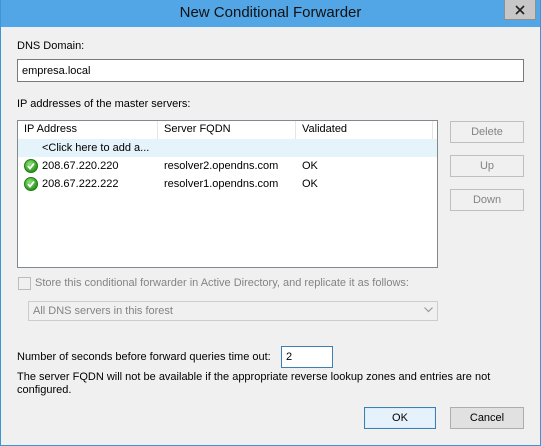 This screenshot has width=541, height=446. Describe the element at coordinates (51, 46) in the screenshot. I see `dns-domain-label: DNS Domain:` at that location.